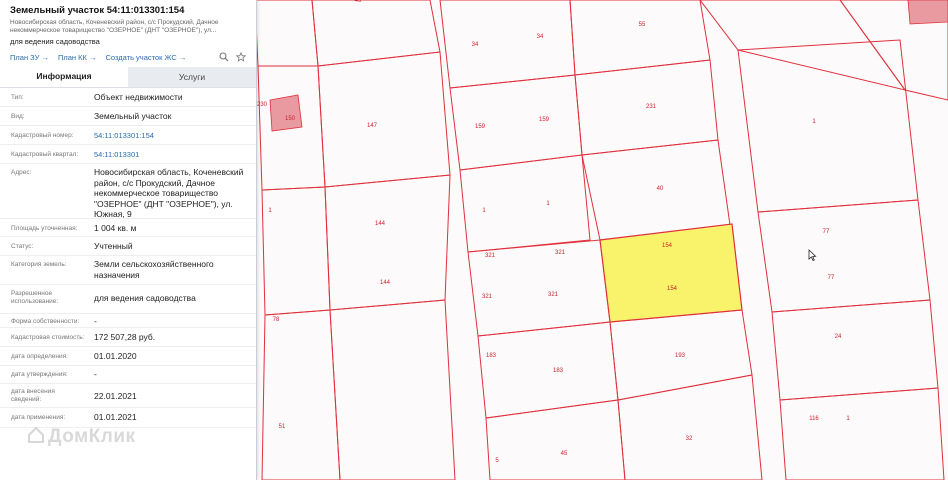 The width and height of the screenshot is (948, 480). I want to click on info-label: дата утверждения:, so click(39, 374).